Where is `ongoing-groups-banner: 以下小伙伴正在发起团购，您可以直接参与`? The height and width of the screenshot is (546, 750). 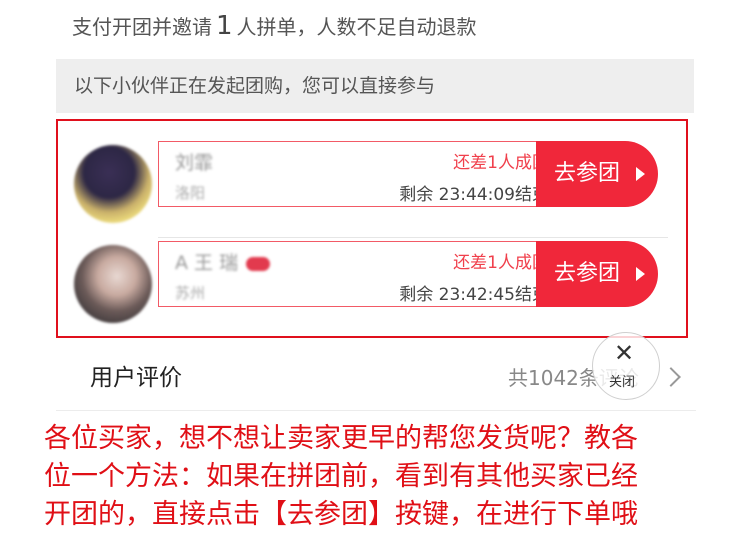
ongoing-groups-banner: 以下小伙伴正在发起团购，您可以直接参与 is located at coordinates (375, 86).